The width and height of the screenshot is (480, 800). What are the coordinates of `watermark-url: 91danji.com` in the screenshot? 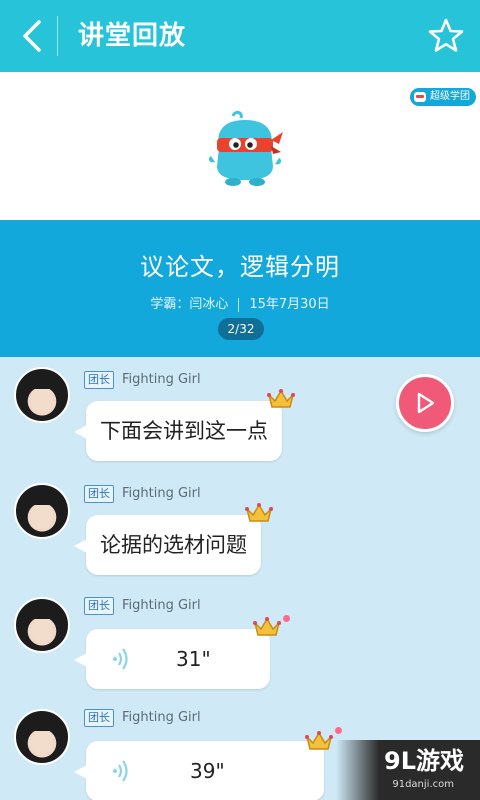 It's located at (423, 784).